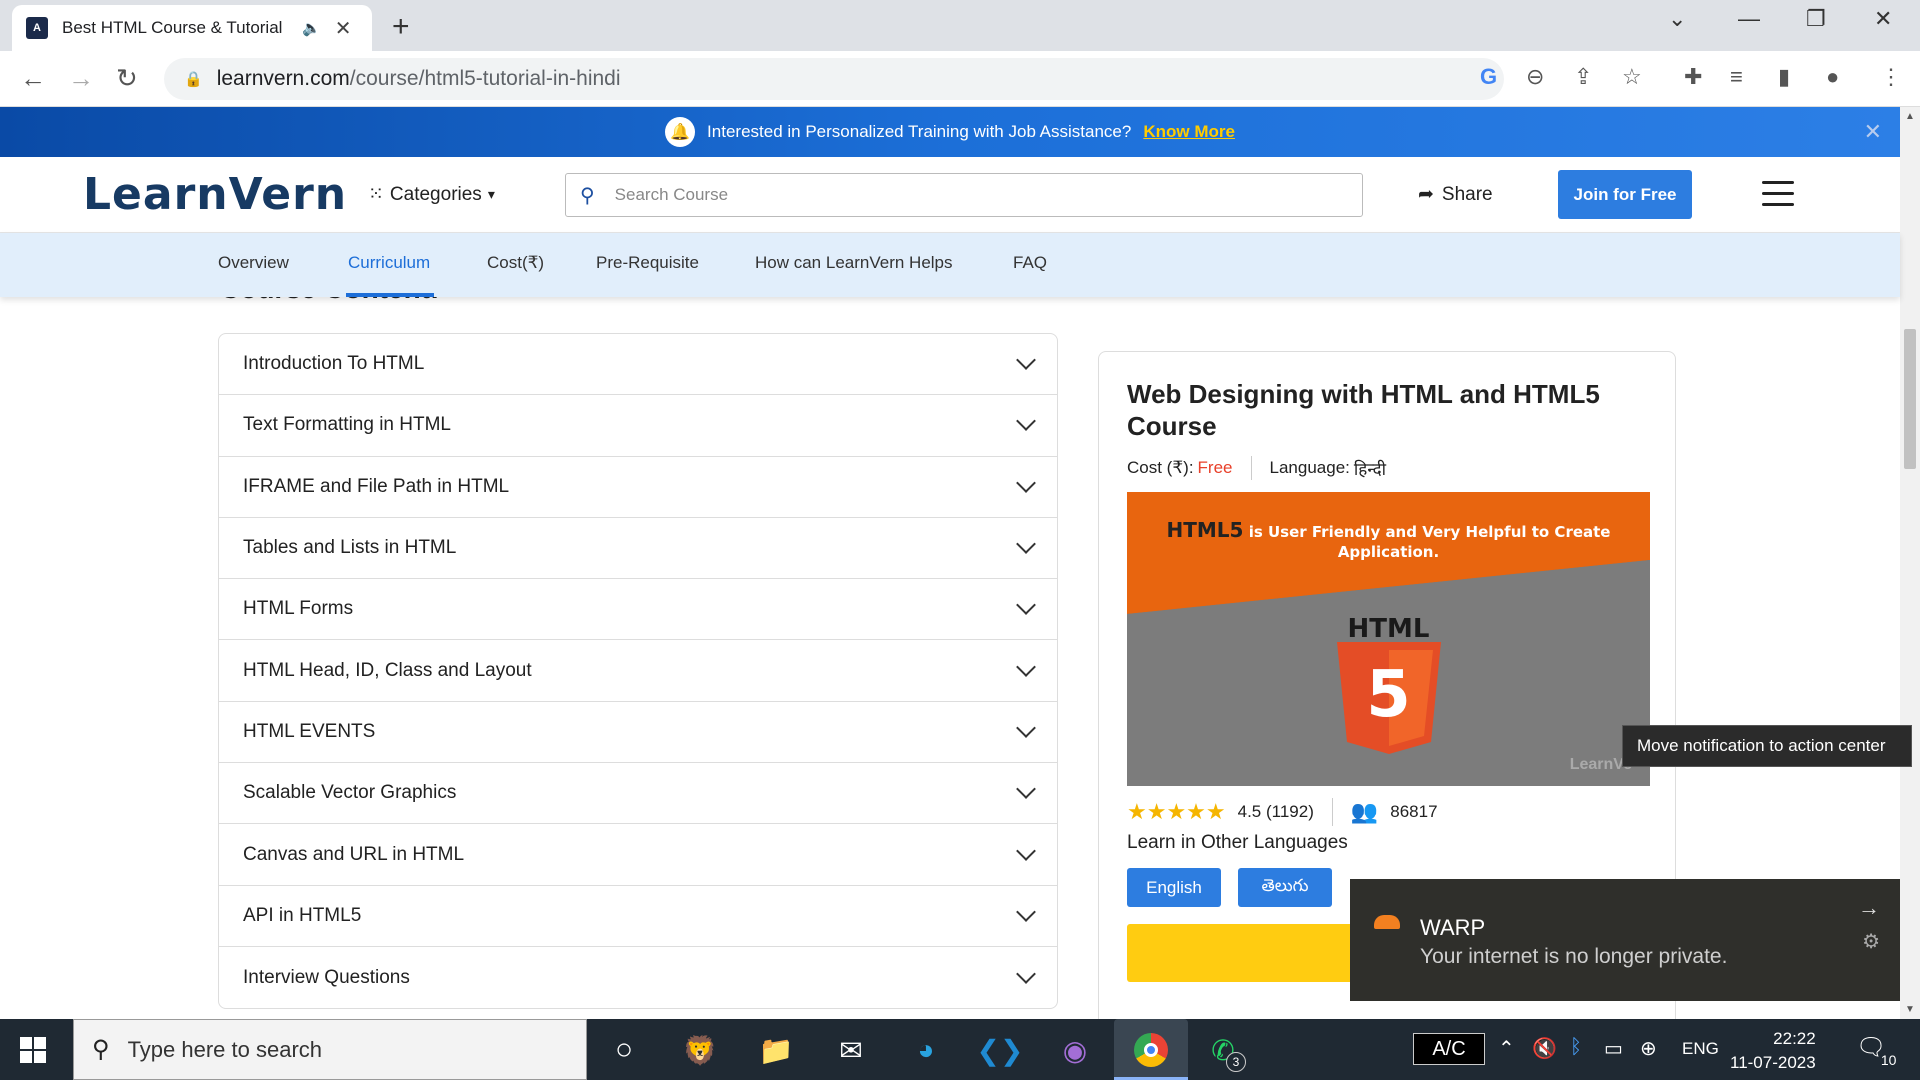 Image resolution: width=1920 pixels, height=1080 pixels. What do you see at coordinates (1773, 1051) in the screenshot?
I see `clock: 22:22 11-07-2023` at bounding box center [1773, 1051].